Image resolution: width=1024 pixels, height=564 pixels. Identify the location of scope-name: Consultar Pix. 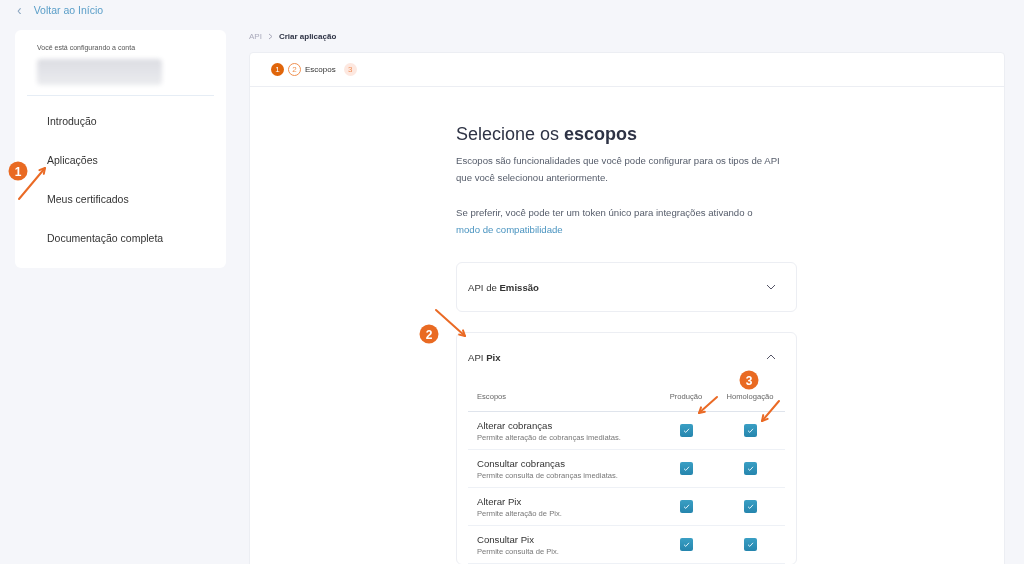
(506, 539).